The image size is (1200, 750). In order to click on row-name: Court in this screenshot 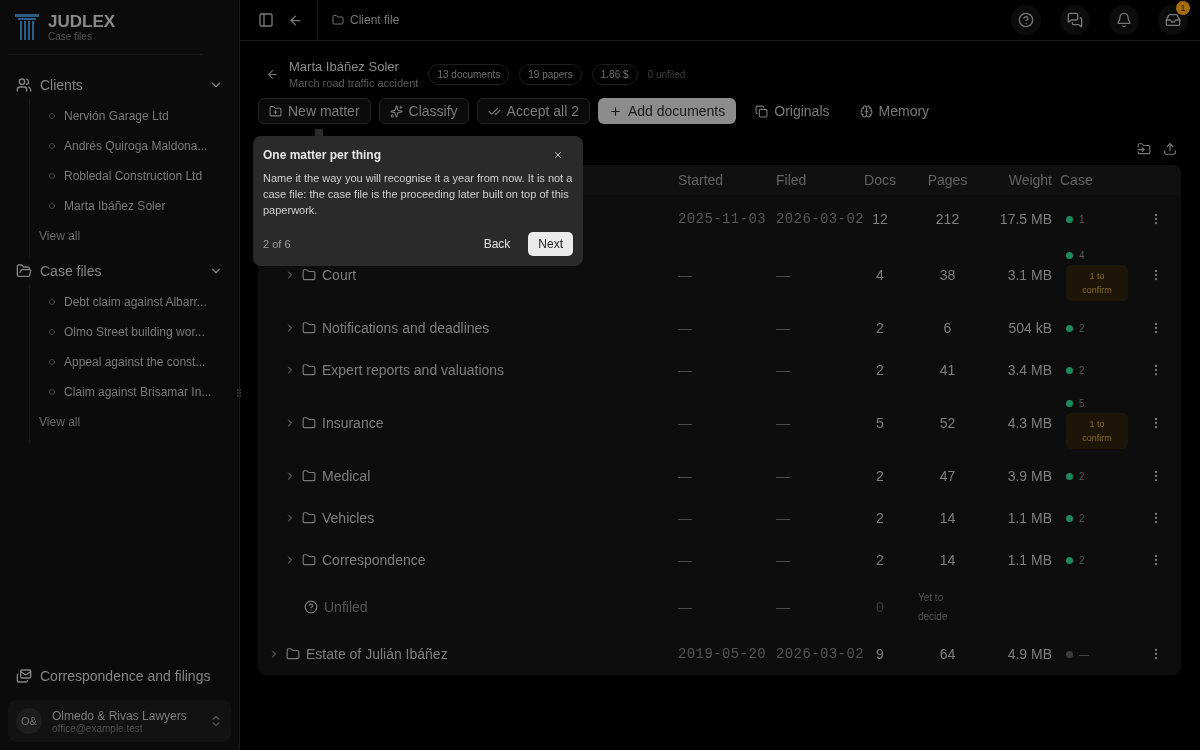, I will do `click(339, 275)`.